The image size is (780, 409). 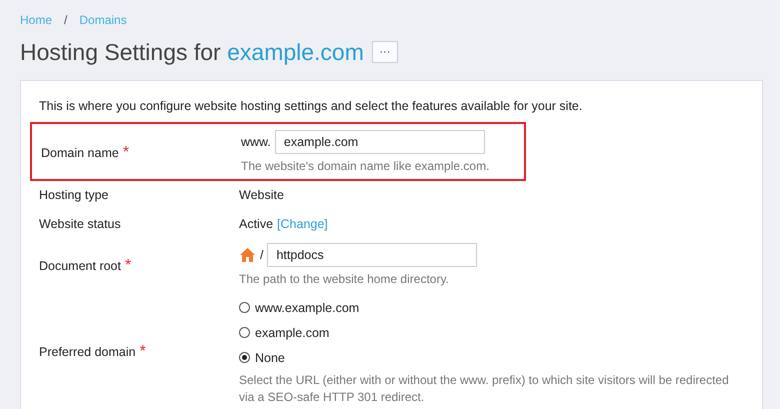 What do you see at coordinates (192, 52) in the screenshot?
I see `page-title: Hosting Settings for example.com` at bounding box center [192, 52].